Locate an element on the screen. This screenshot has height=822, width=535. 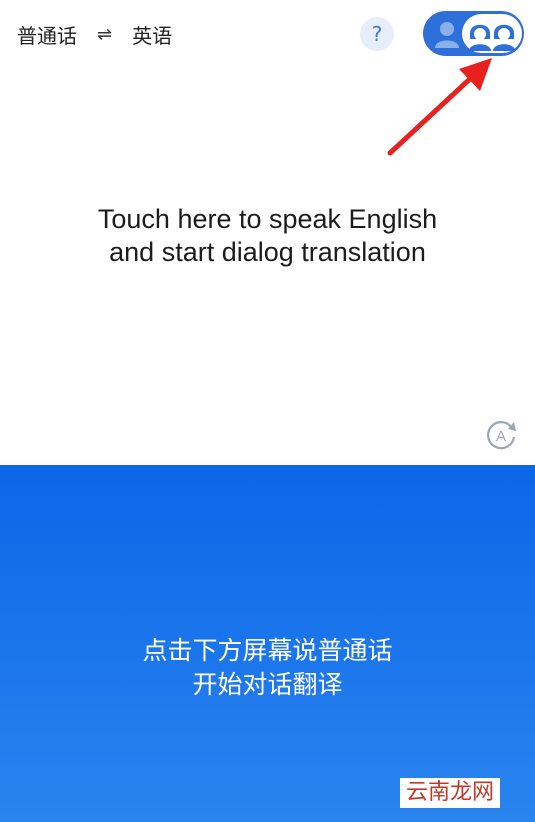
question-mark-icon: ? is located at coordinates (377, 34).